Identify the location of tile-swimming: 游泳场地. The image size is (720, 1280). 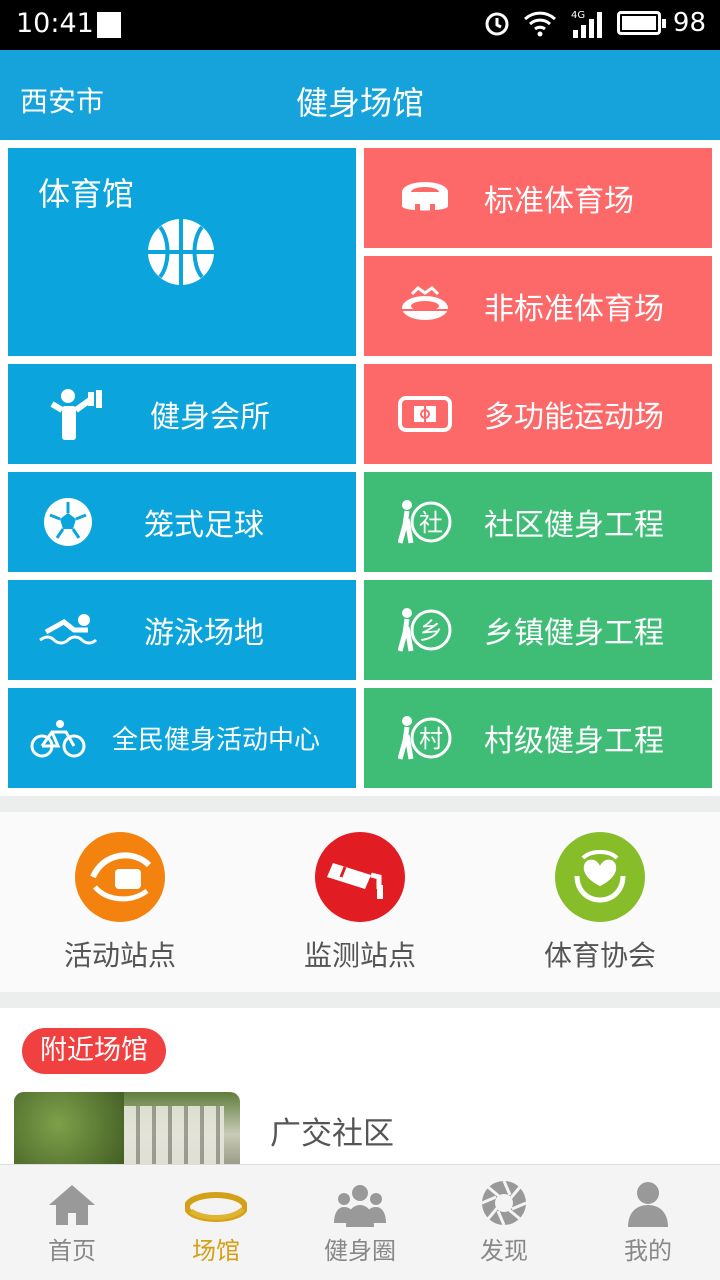
(182, 630).